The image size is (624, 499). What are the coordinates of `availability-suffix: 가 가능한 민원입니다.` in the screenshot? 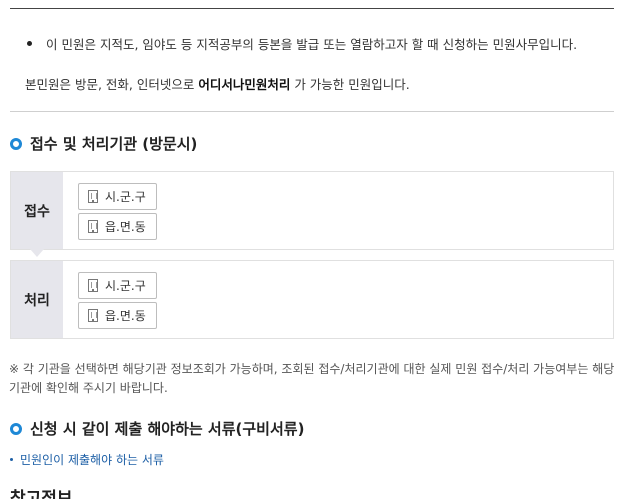 It's located at (350, 84).